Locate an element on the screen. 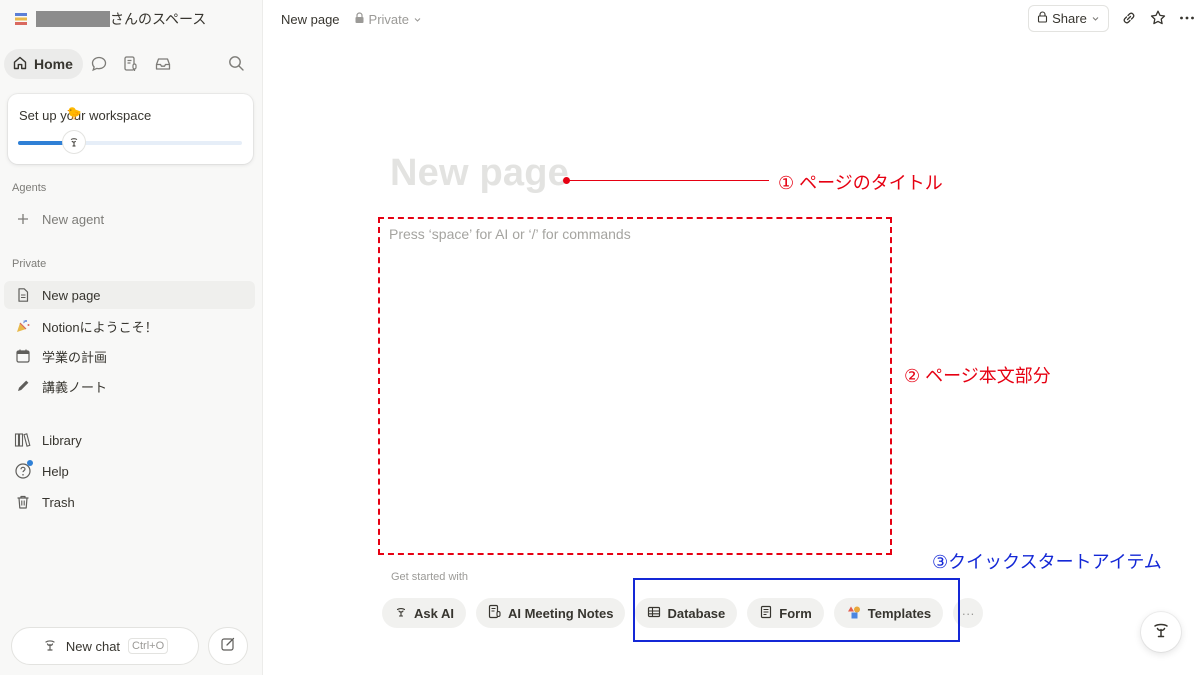  sidebar-item-label: Library is located at coordinates (62, 440).